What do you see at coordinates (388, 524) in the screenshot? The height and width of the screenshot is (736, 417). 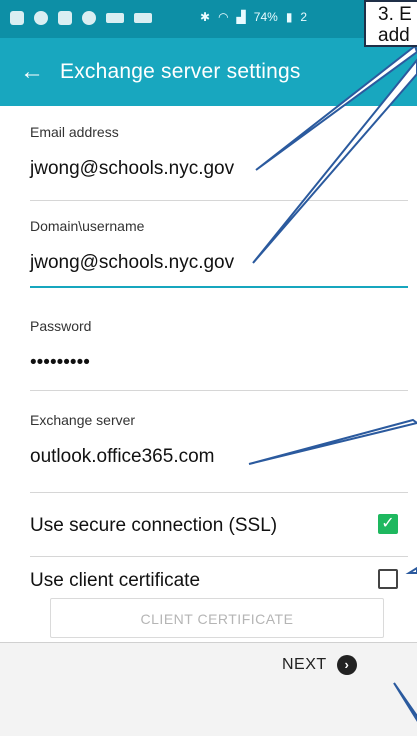 I see `ssl-checkbox: ✓` at bounding box center [388, 524].